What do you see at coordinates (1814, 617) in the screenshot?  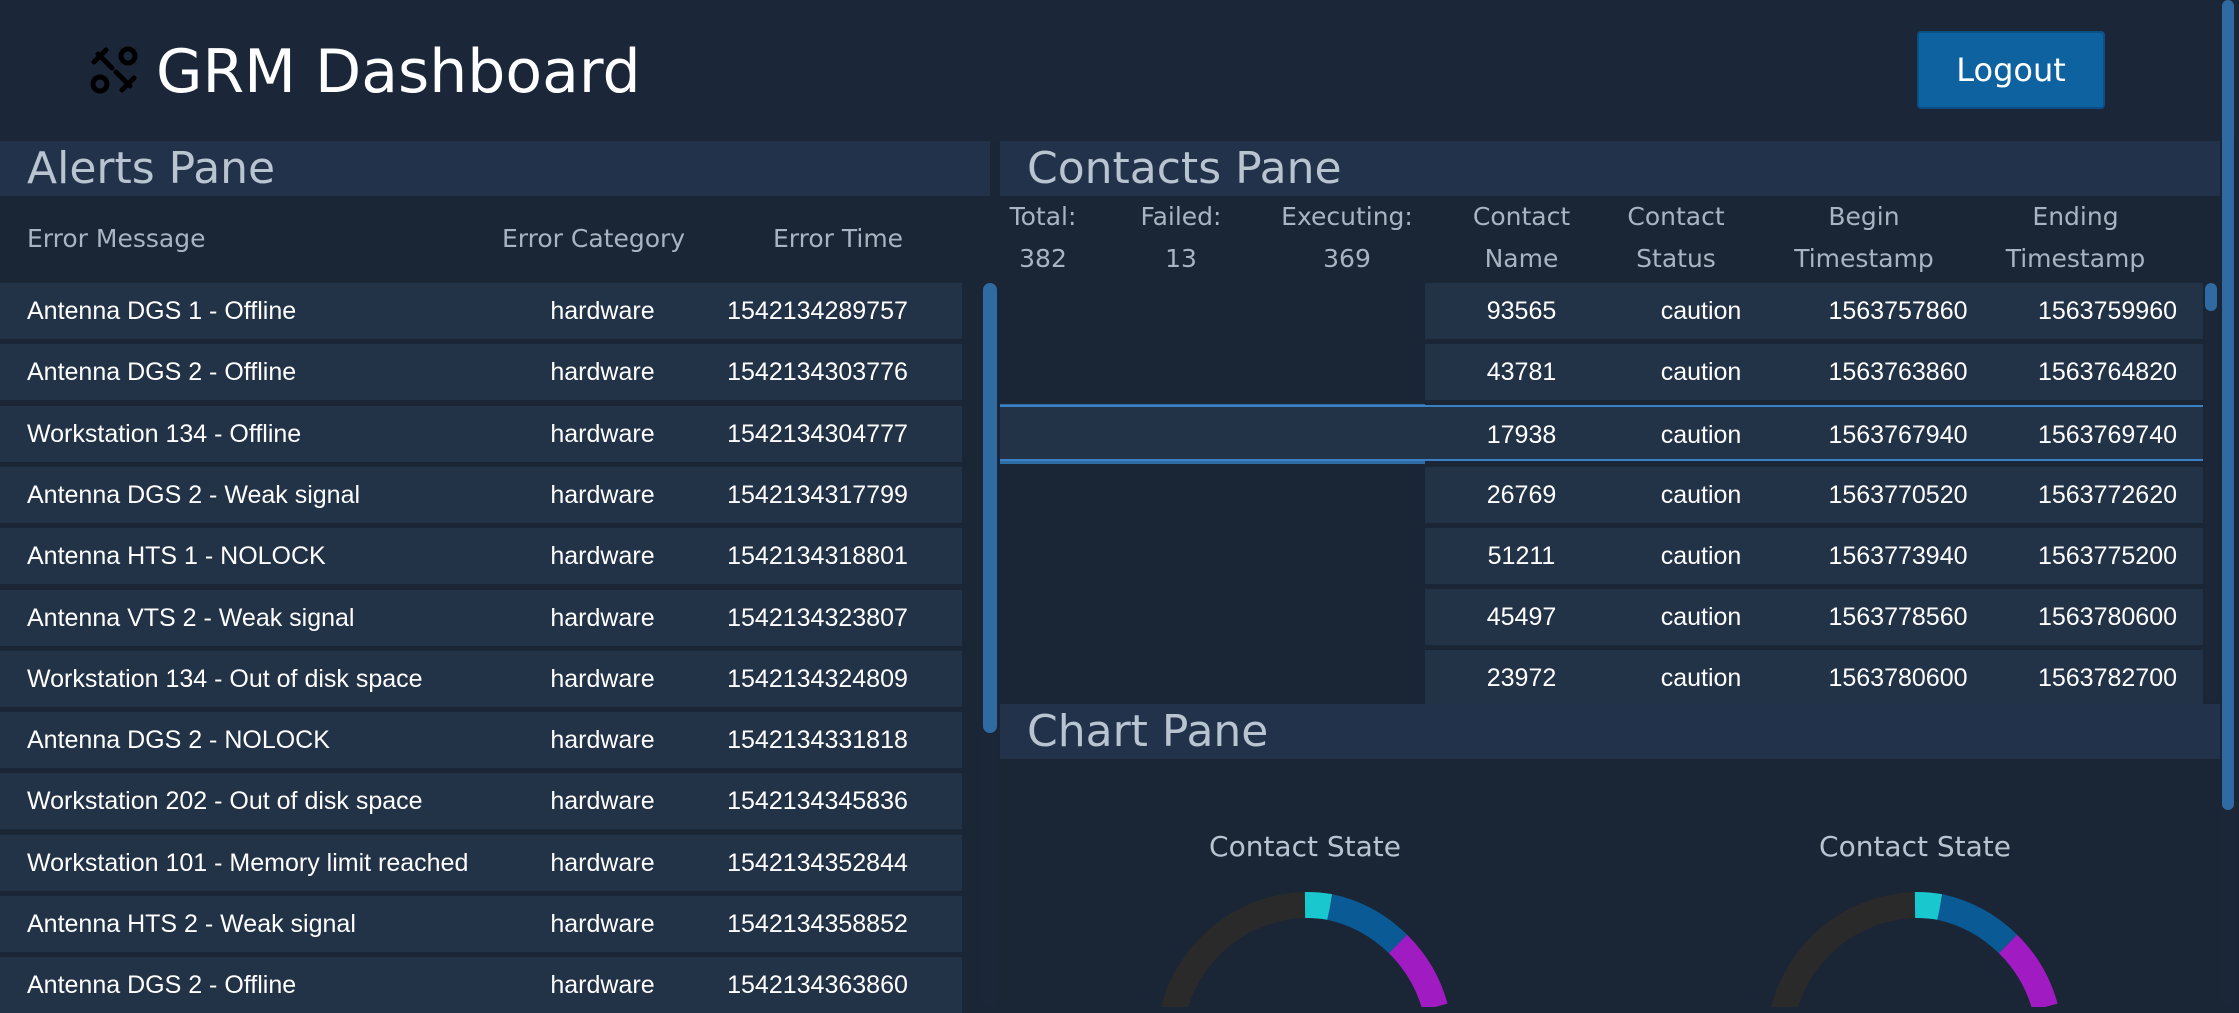 I see `contact-row: 45497 caution 1563778560 1563780600` at bounding box center [1814, 617].